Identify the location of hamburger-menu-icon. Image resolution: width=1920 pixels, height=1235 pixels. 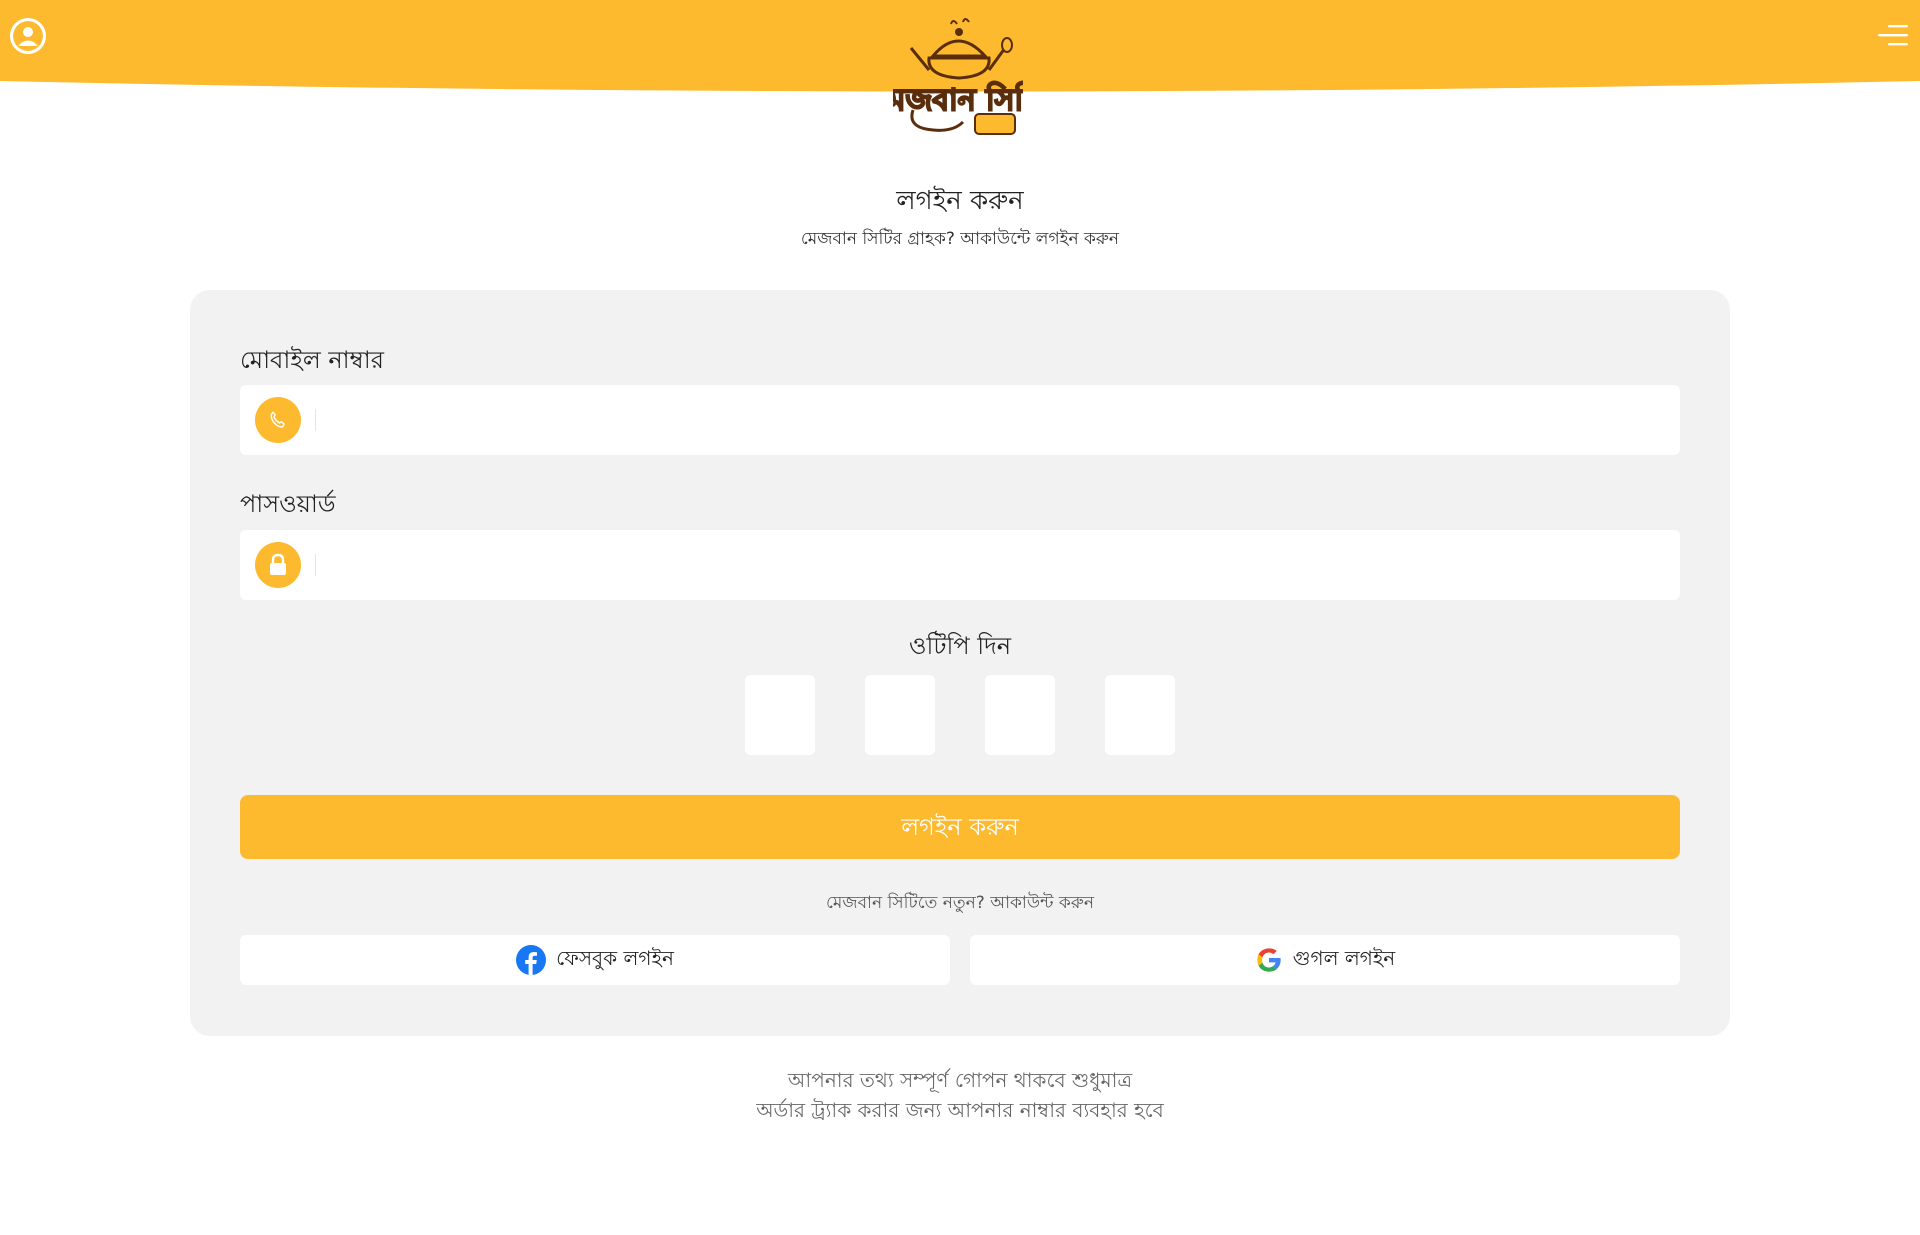
(1893, 35).